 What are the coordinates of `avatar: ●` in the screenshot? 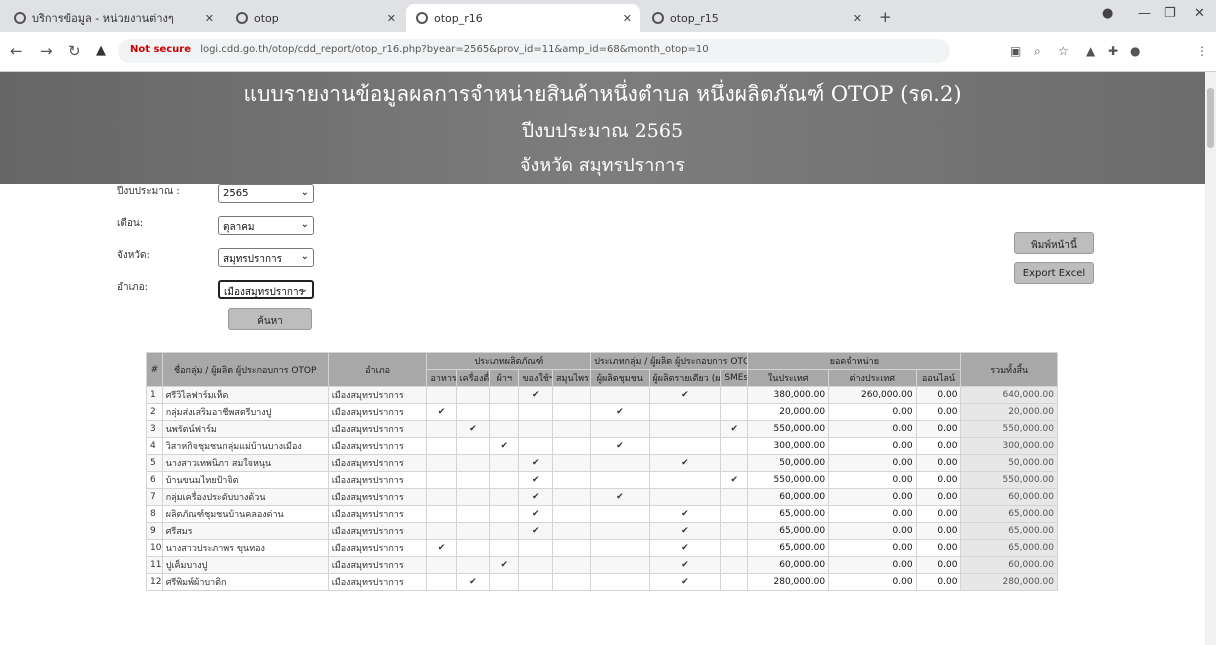 It's located at (1135, 51).